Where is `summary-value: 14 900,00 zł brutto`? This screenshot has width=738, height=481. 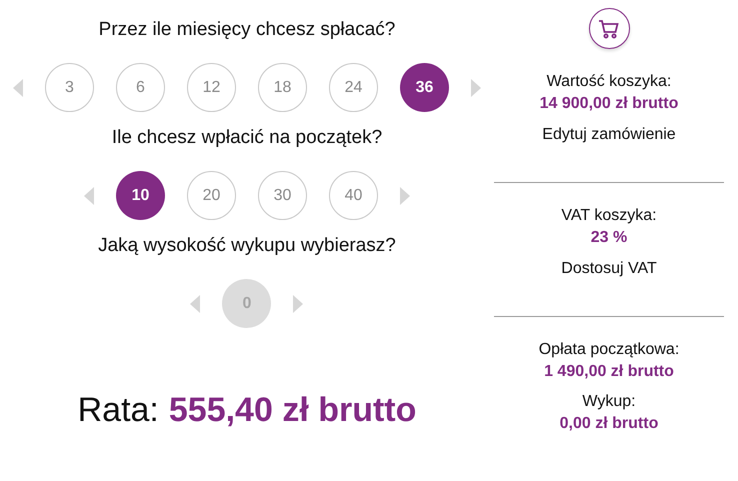 summary-value: 14 900,00 zł brutto is located at coordinates (609, 104).